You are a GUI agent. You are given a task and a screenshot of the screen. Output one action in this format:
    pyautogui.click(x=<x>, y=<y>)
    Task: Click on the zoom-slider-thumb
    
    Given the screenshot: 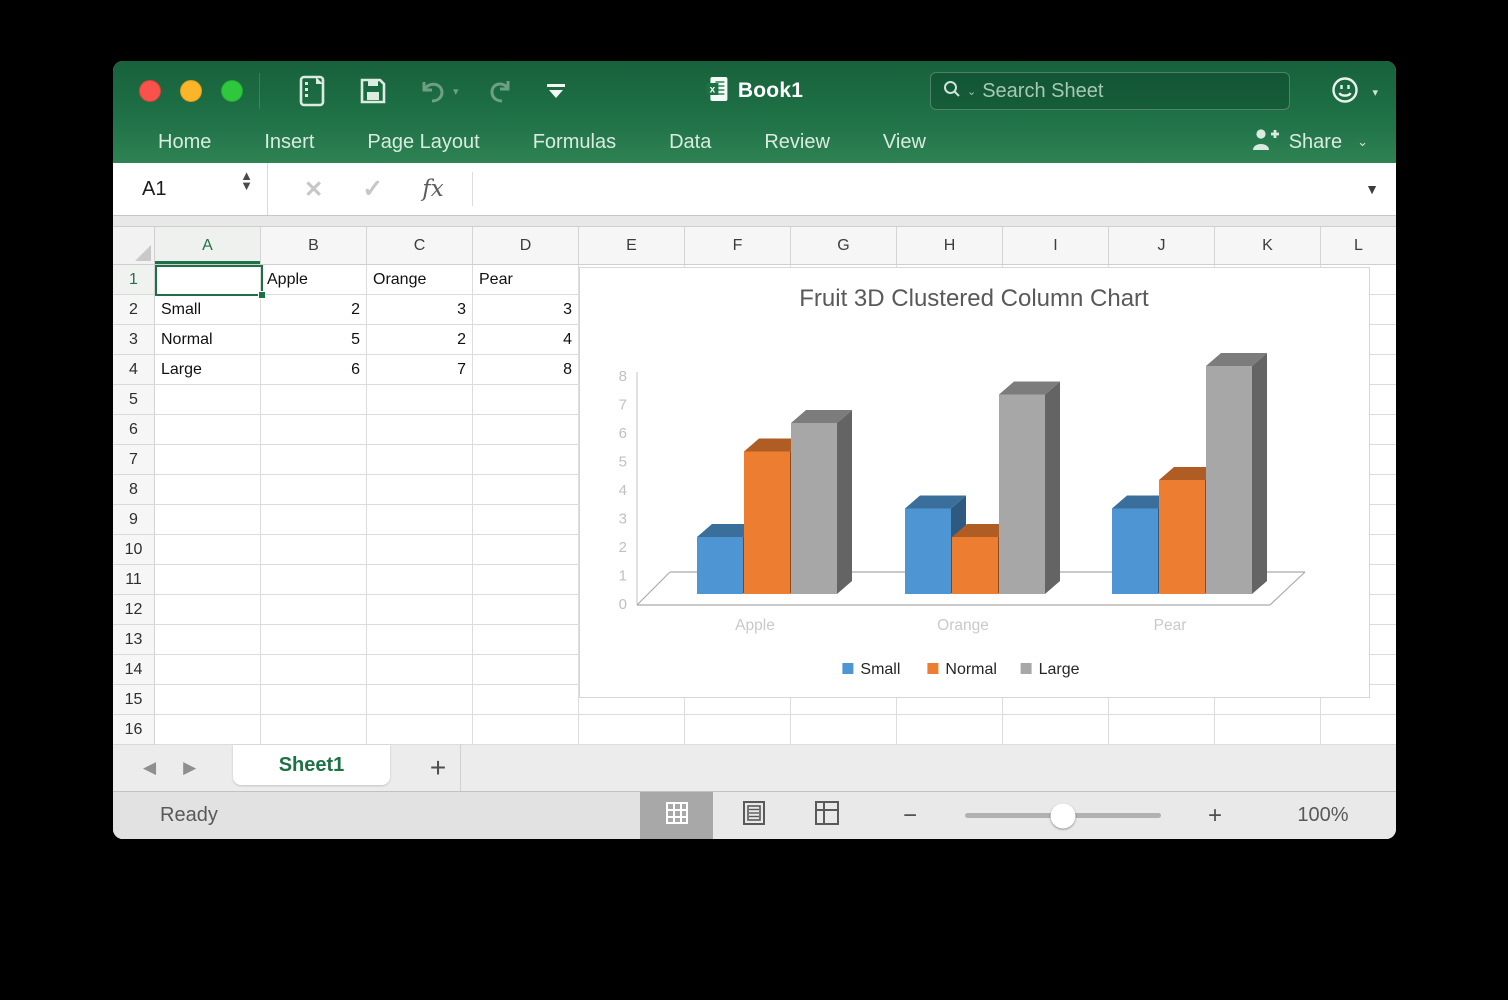 What is the action you would take?
    pyautogui.click(x=1063, y=815)
    